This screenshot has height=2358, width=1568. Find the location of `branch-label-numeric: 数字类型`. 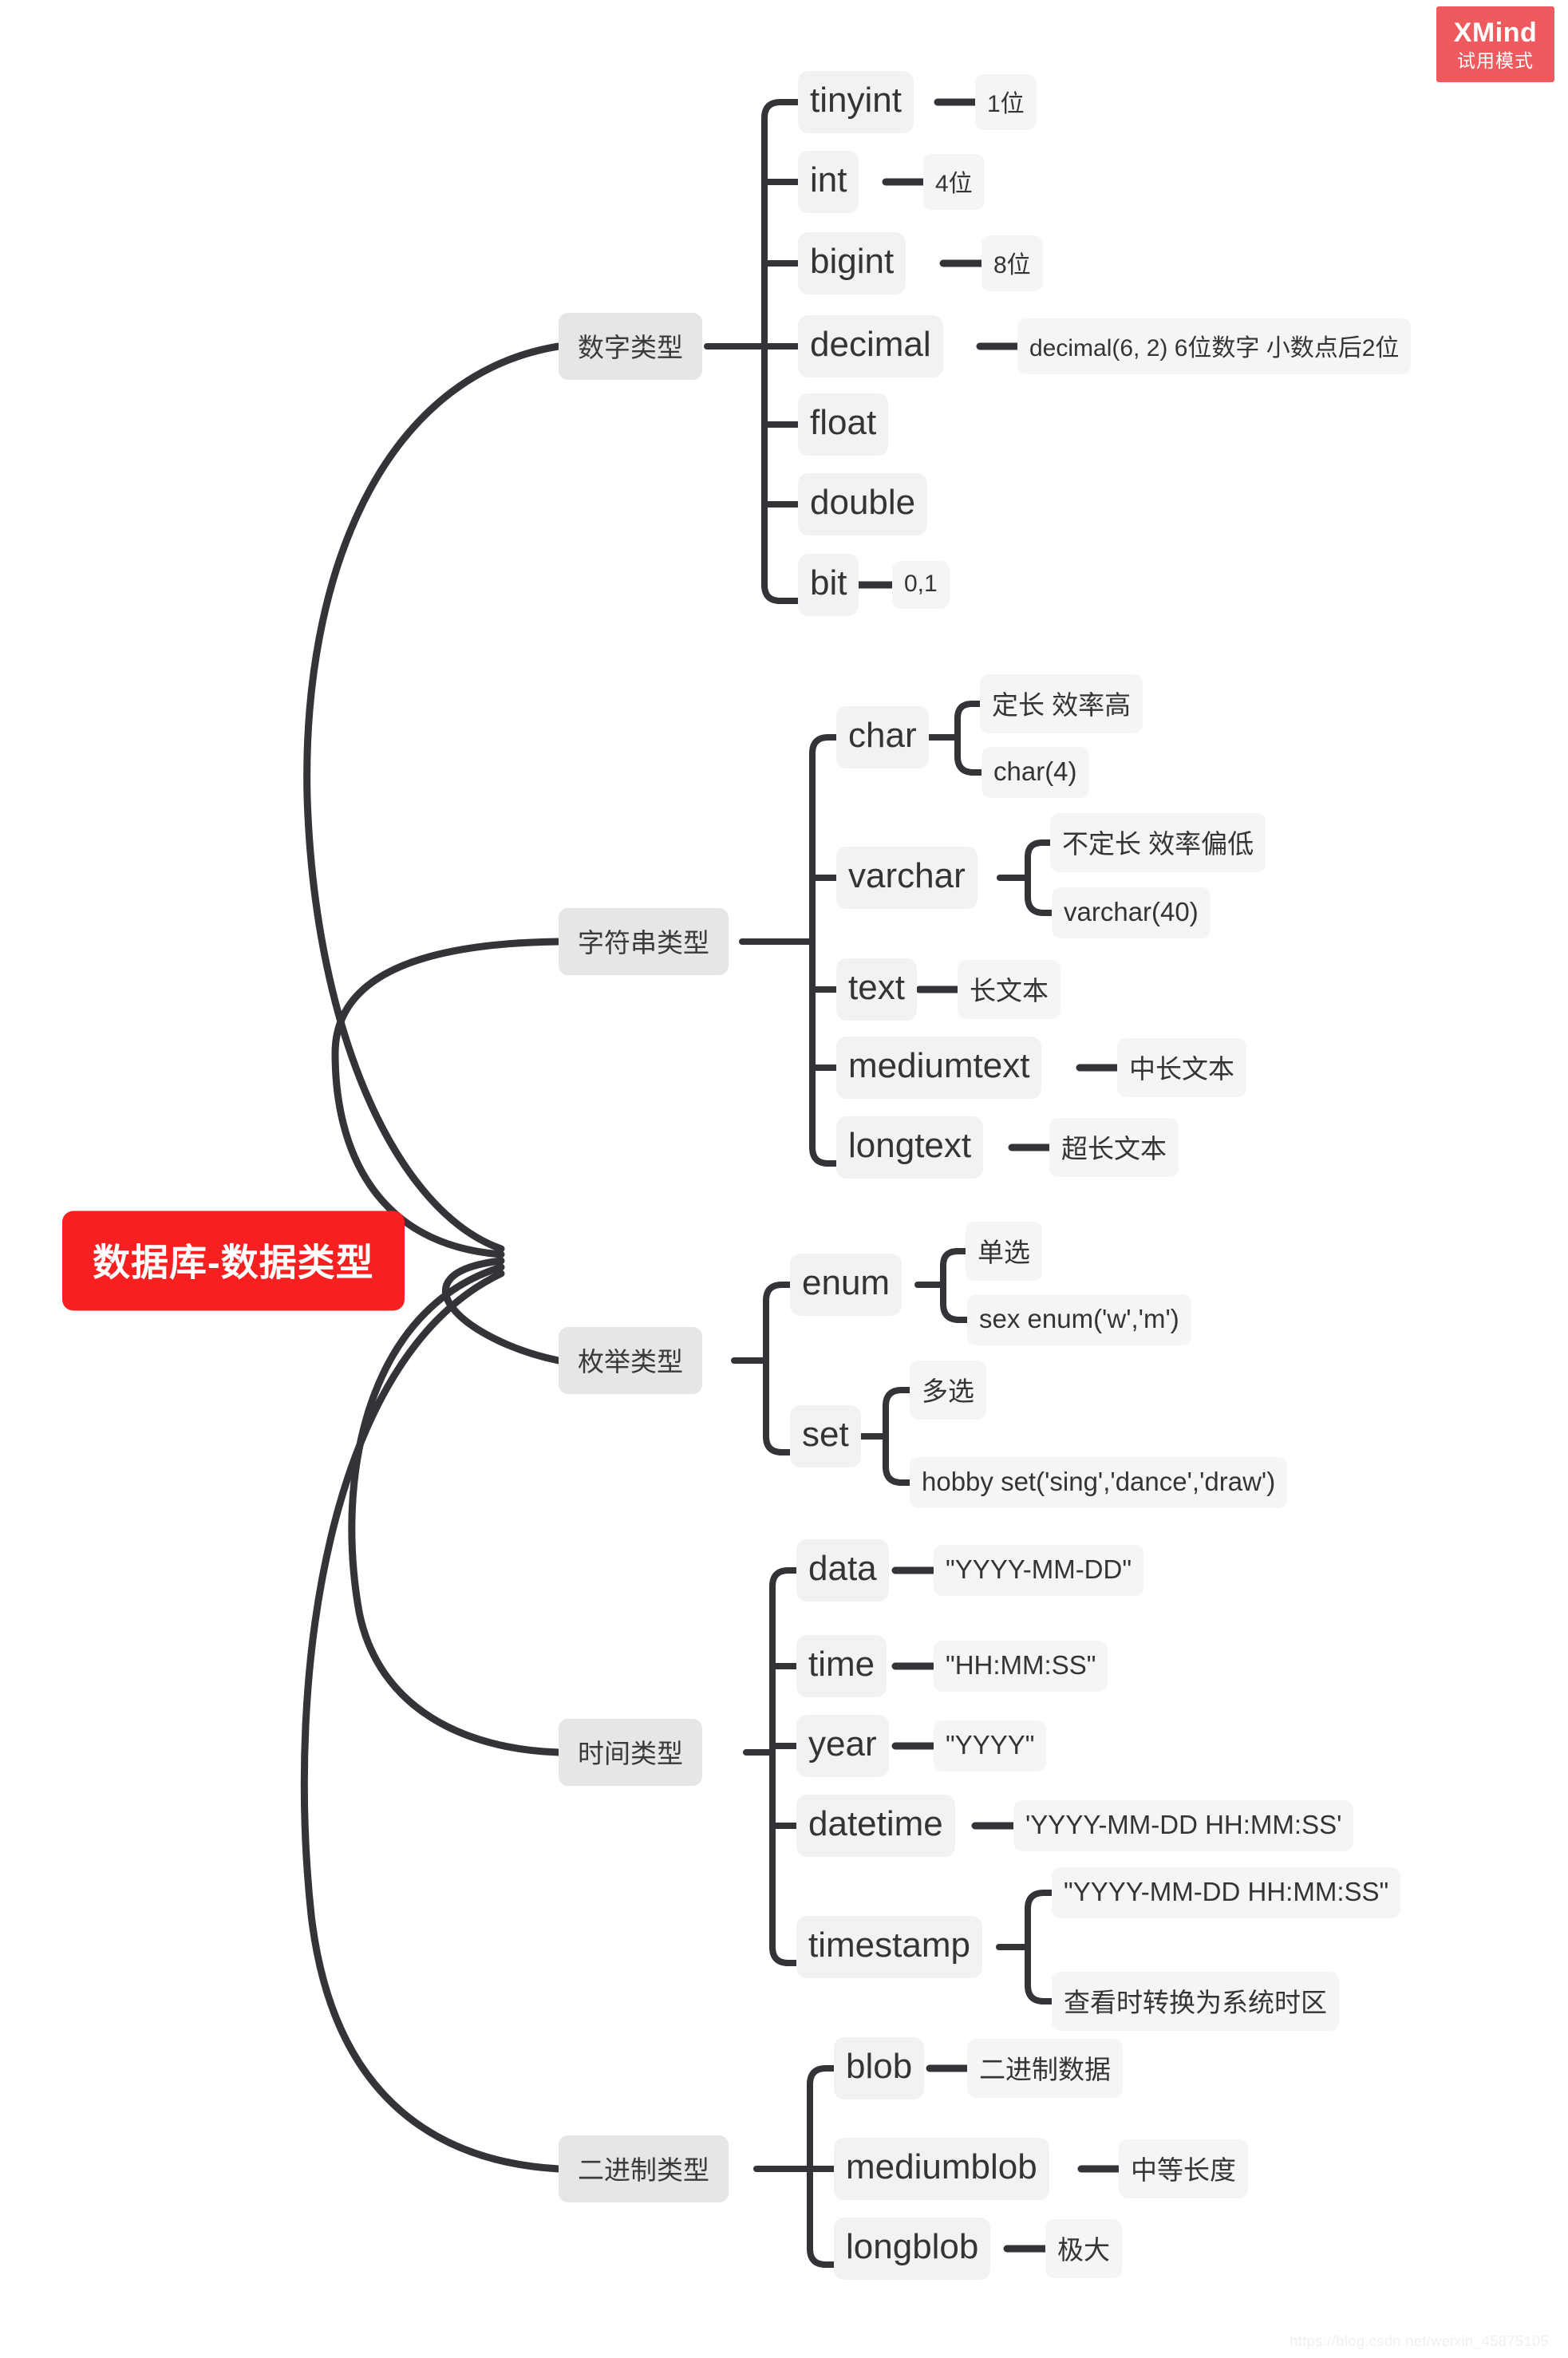

branch-label-numeric: 数字类型 is located at coordinates (630, 347).